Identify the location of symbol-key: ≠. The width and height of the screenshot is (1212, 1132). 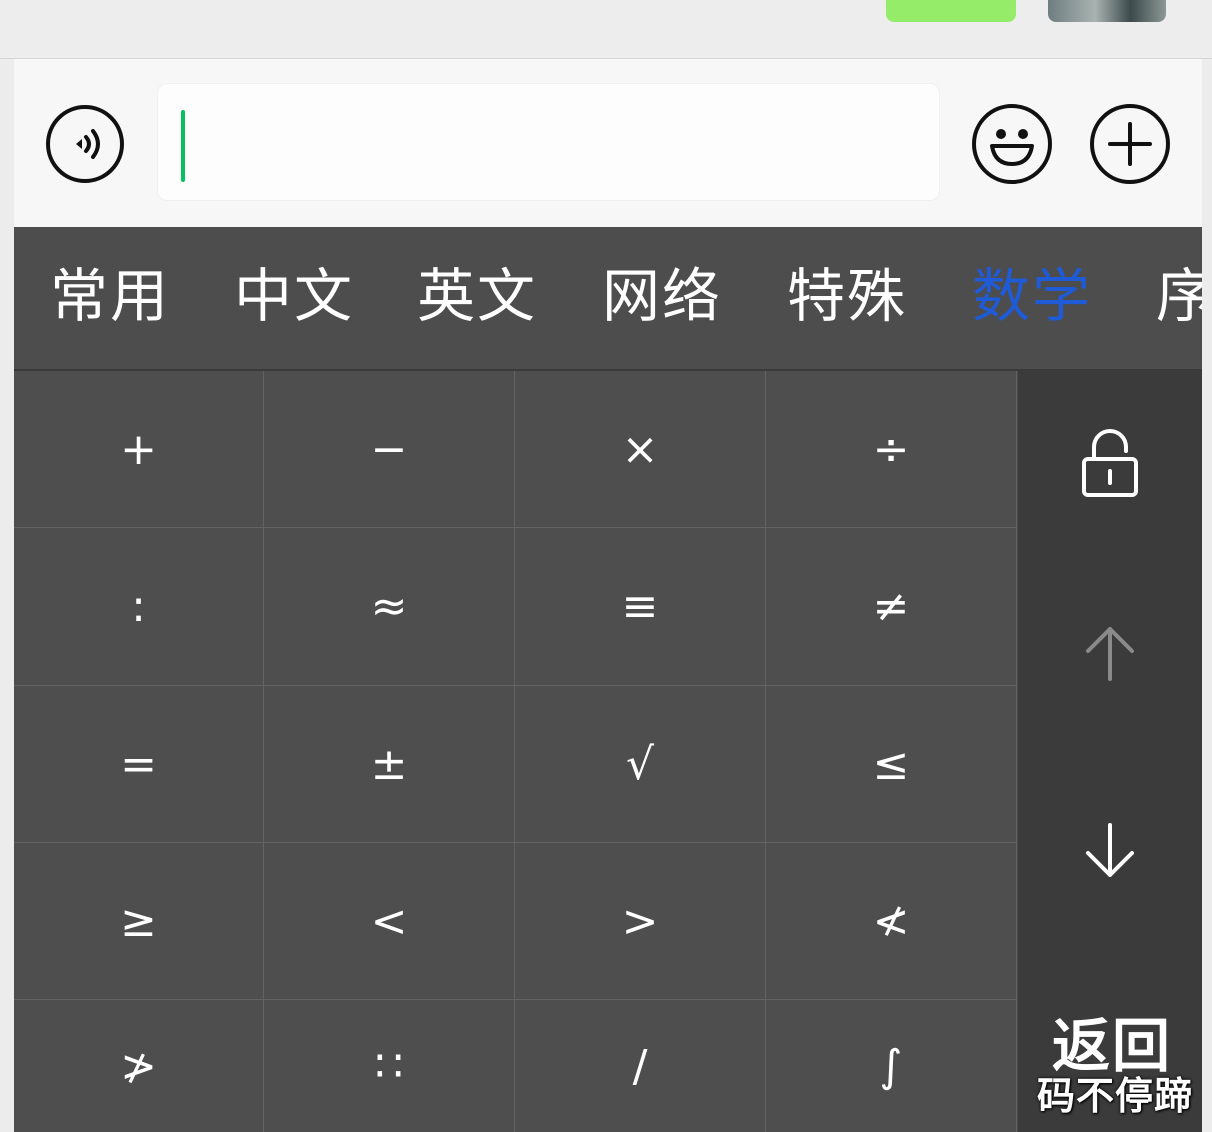
(891, 607).